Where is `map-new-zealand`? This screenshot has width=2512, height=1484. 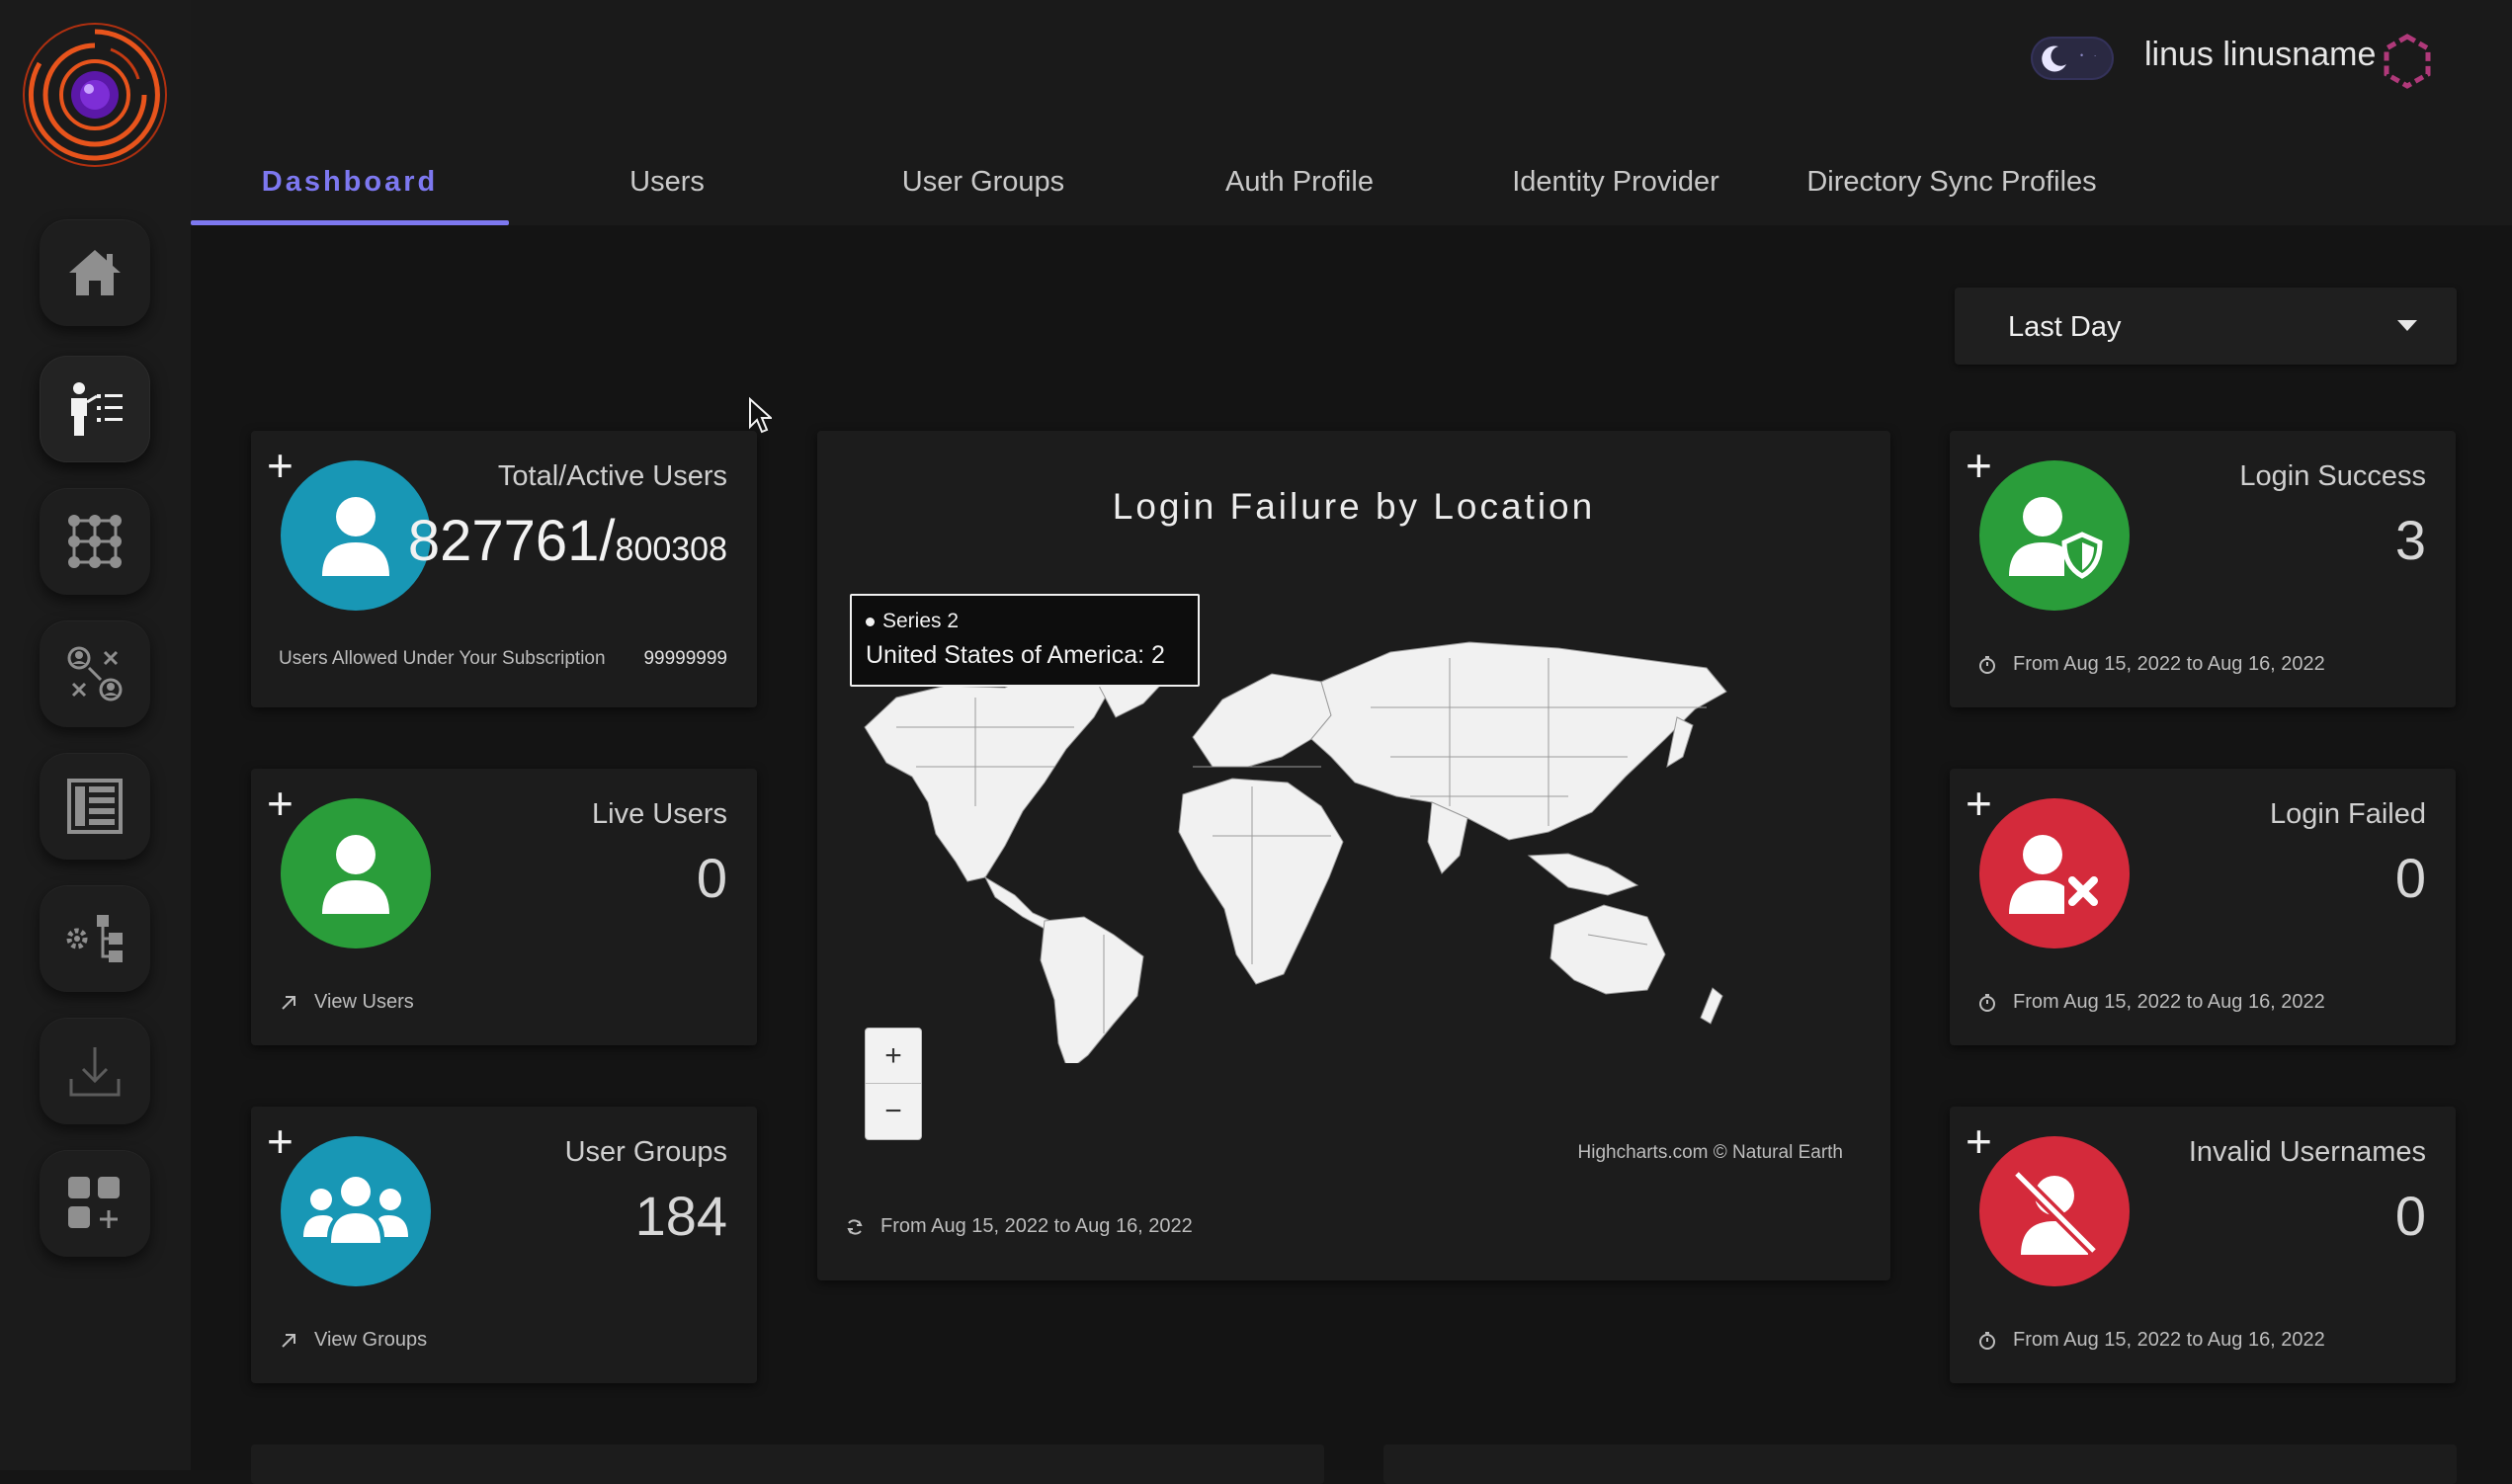
map-new-zealand is located at coordinates (1711, 1006).